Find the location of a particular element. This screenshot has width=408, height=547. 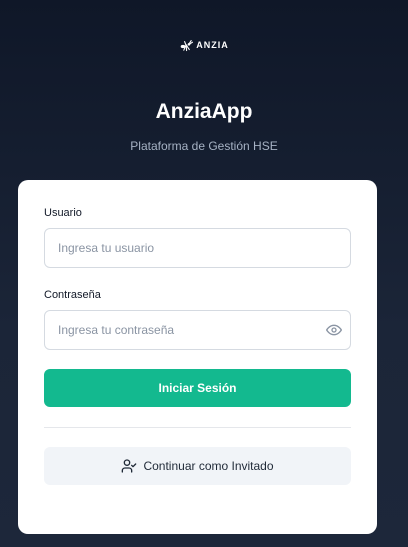

divider is located at coordinates (197, 427).